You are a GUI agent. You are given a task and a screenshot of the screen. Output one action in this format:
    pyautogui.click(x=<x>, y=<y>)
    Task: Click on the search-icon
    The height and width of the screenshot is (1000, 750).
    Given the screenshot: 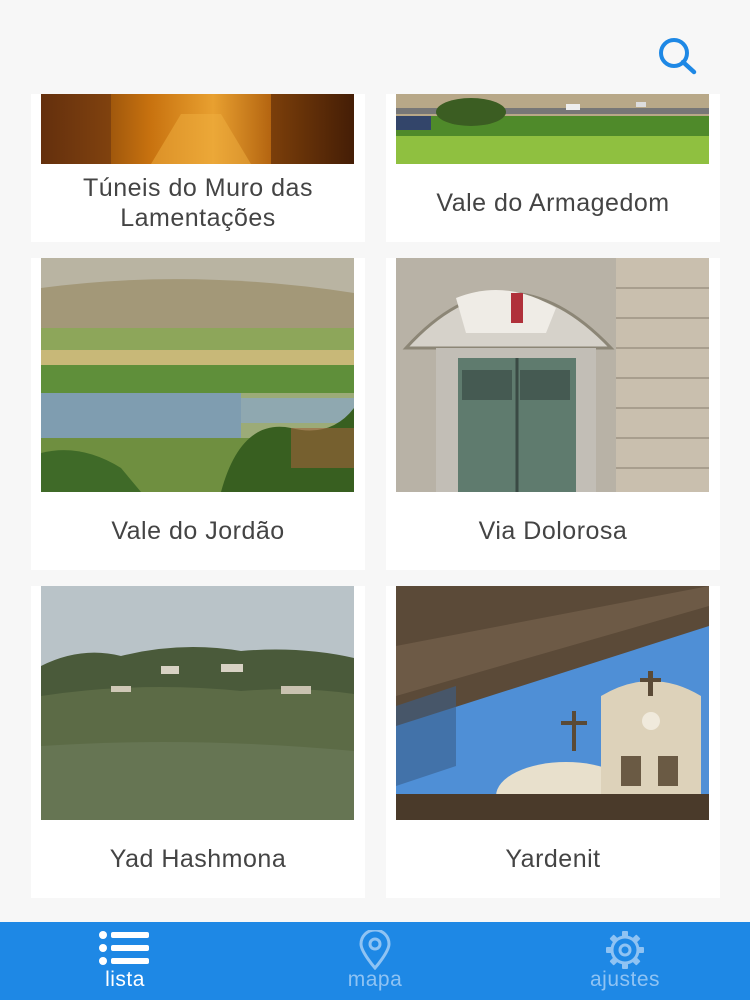 What is the action you would take?
    pyautogui.click(x=678, y=56)
    